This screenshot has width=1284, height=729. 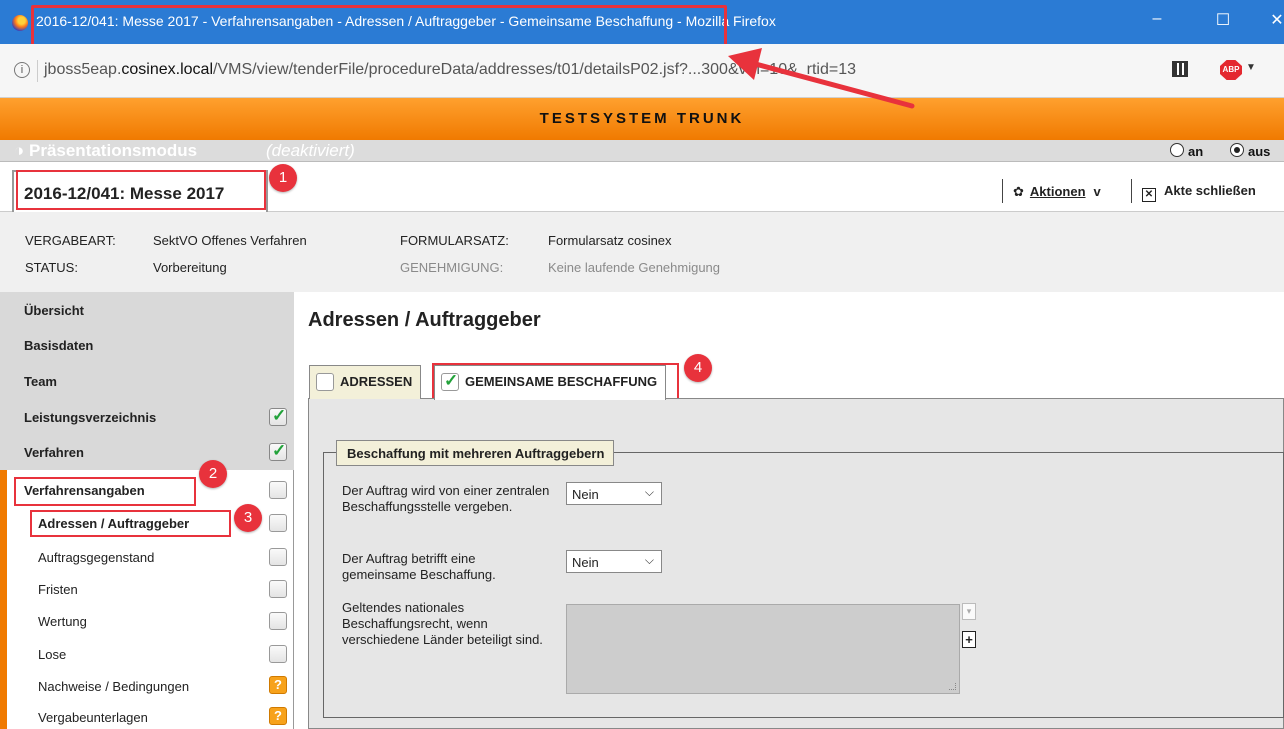 I want to click on sidebar-item-team: Team, so click(x=40, y=381).